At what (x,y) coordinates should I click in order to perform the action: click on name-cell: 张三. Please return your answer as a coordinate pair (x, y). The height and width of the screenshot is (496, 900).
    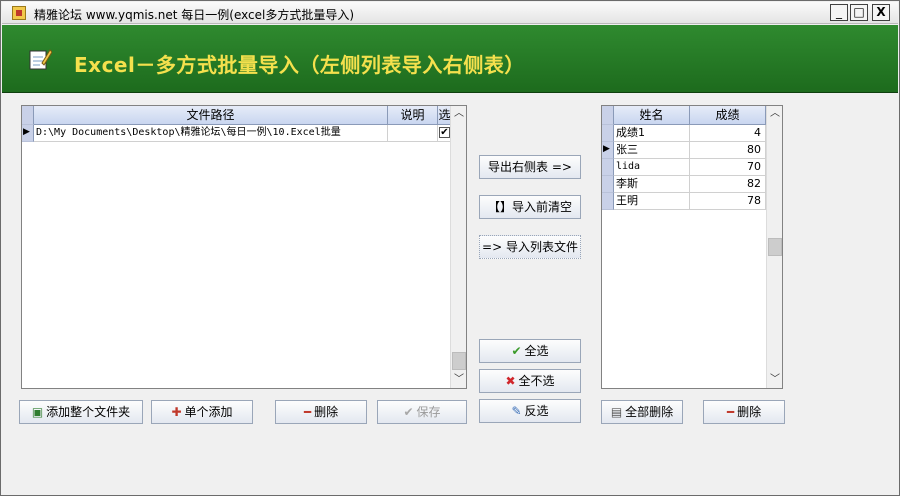
    Looking at the image, I should click on (652, 150).